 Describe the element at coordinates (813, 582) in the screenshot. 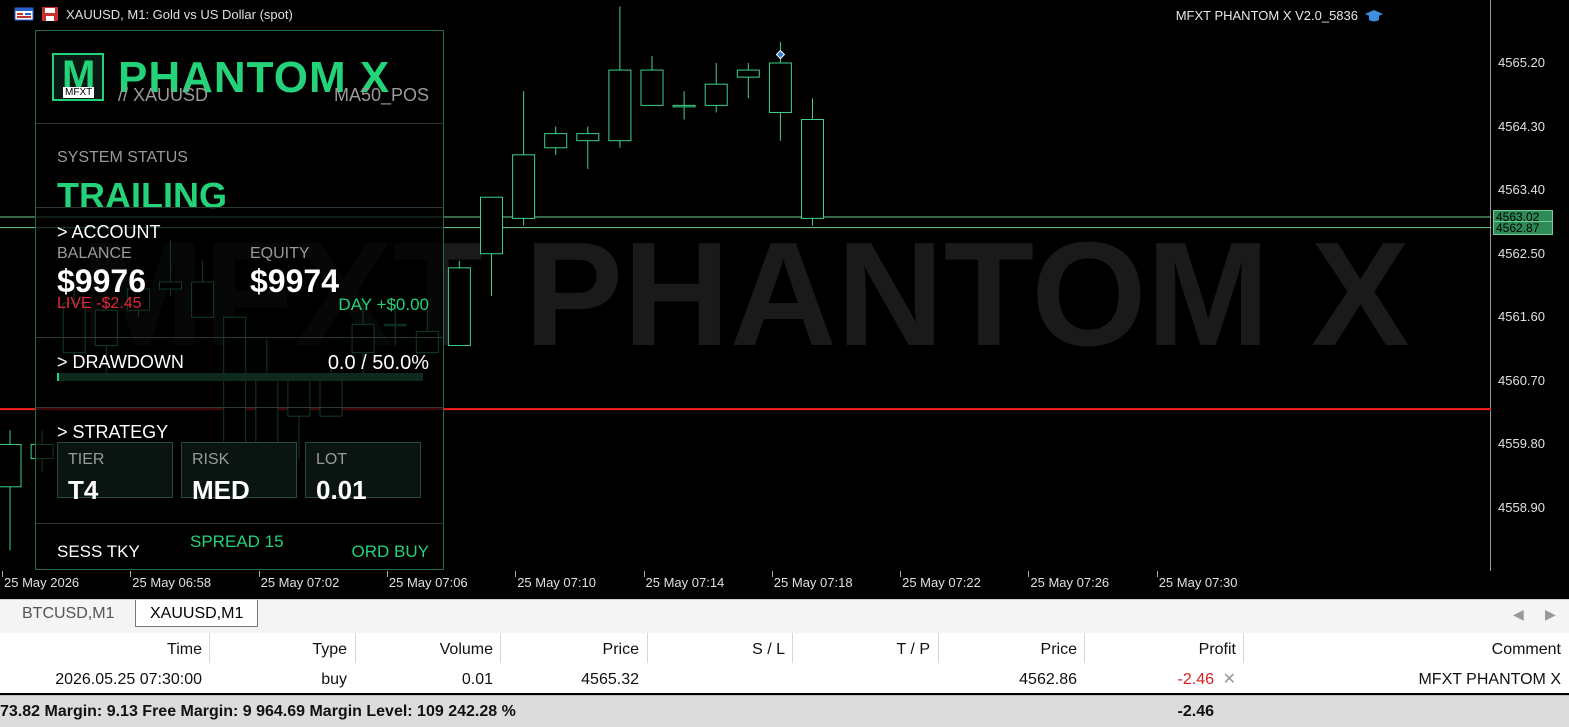

I see `time-tick-label: 25 May 07:18` at that location.